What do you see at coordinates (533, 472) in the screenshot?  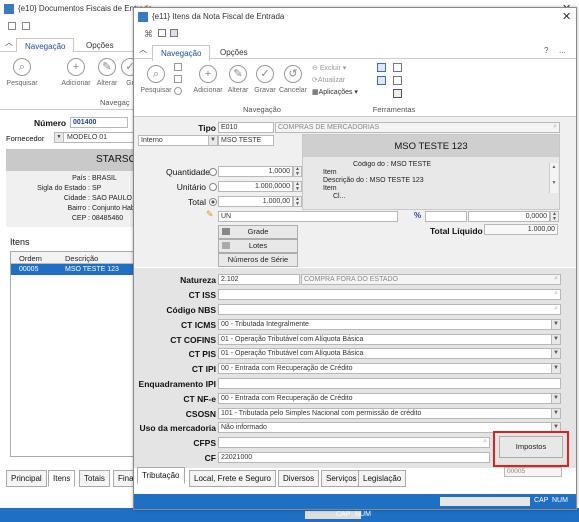 I see `order-field: 00005` at bounding box center [533, 472].